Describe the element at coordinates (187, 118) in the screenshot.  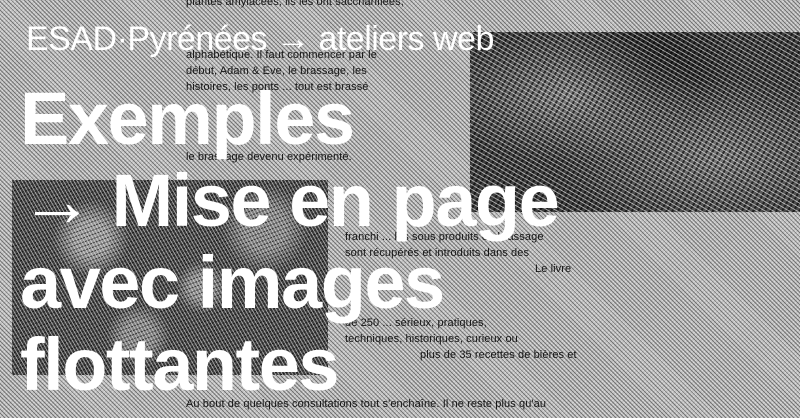
I see `page-title-line: Exemples` at that location.